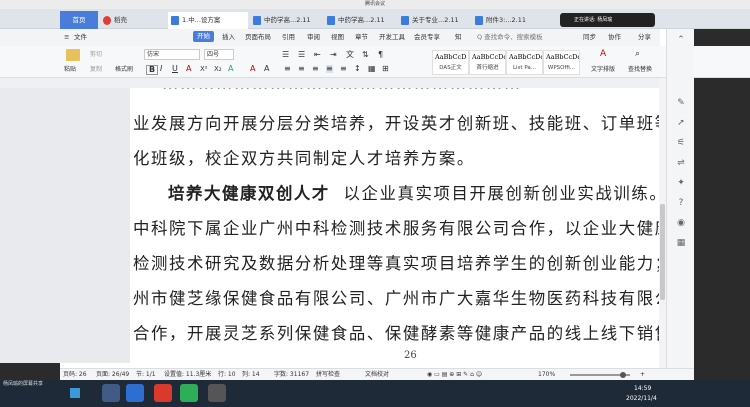  I want to click on doc-check-button: 文档校对, so click(377, 375).